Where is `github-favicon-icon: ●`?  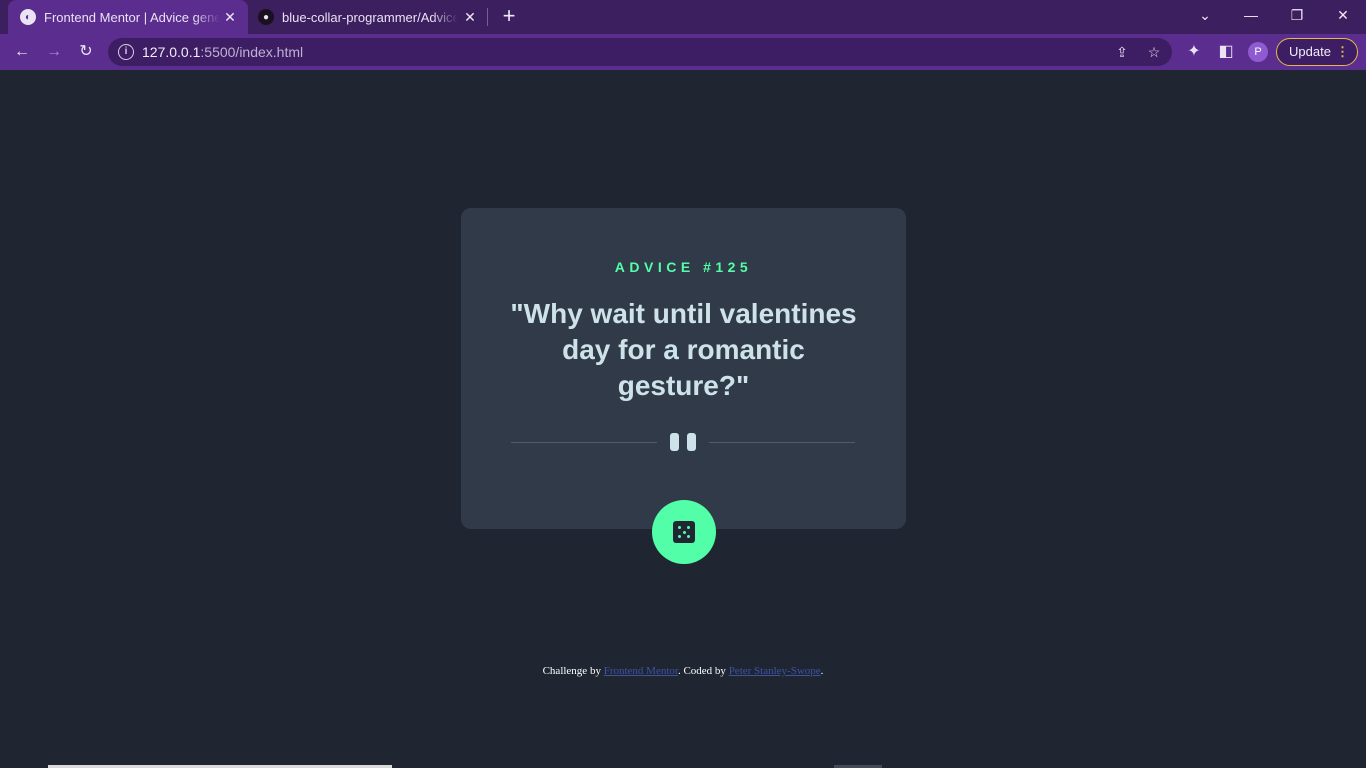
github-favicon-icon: ● is located at coordinates (266, 17).